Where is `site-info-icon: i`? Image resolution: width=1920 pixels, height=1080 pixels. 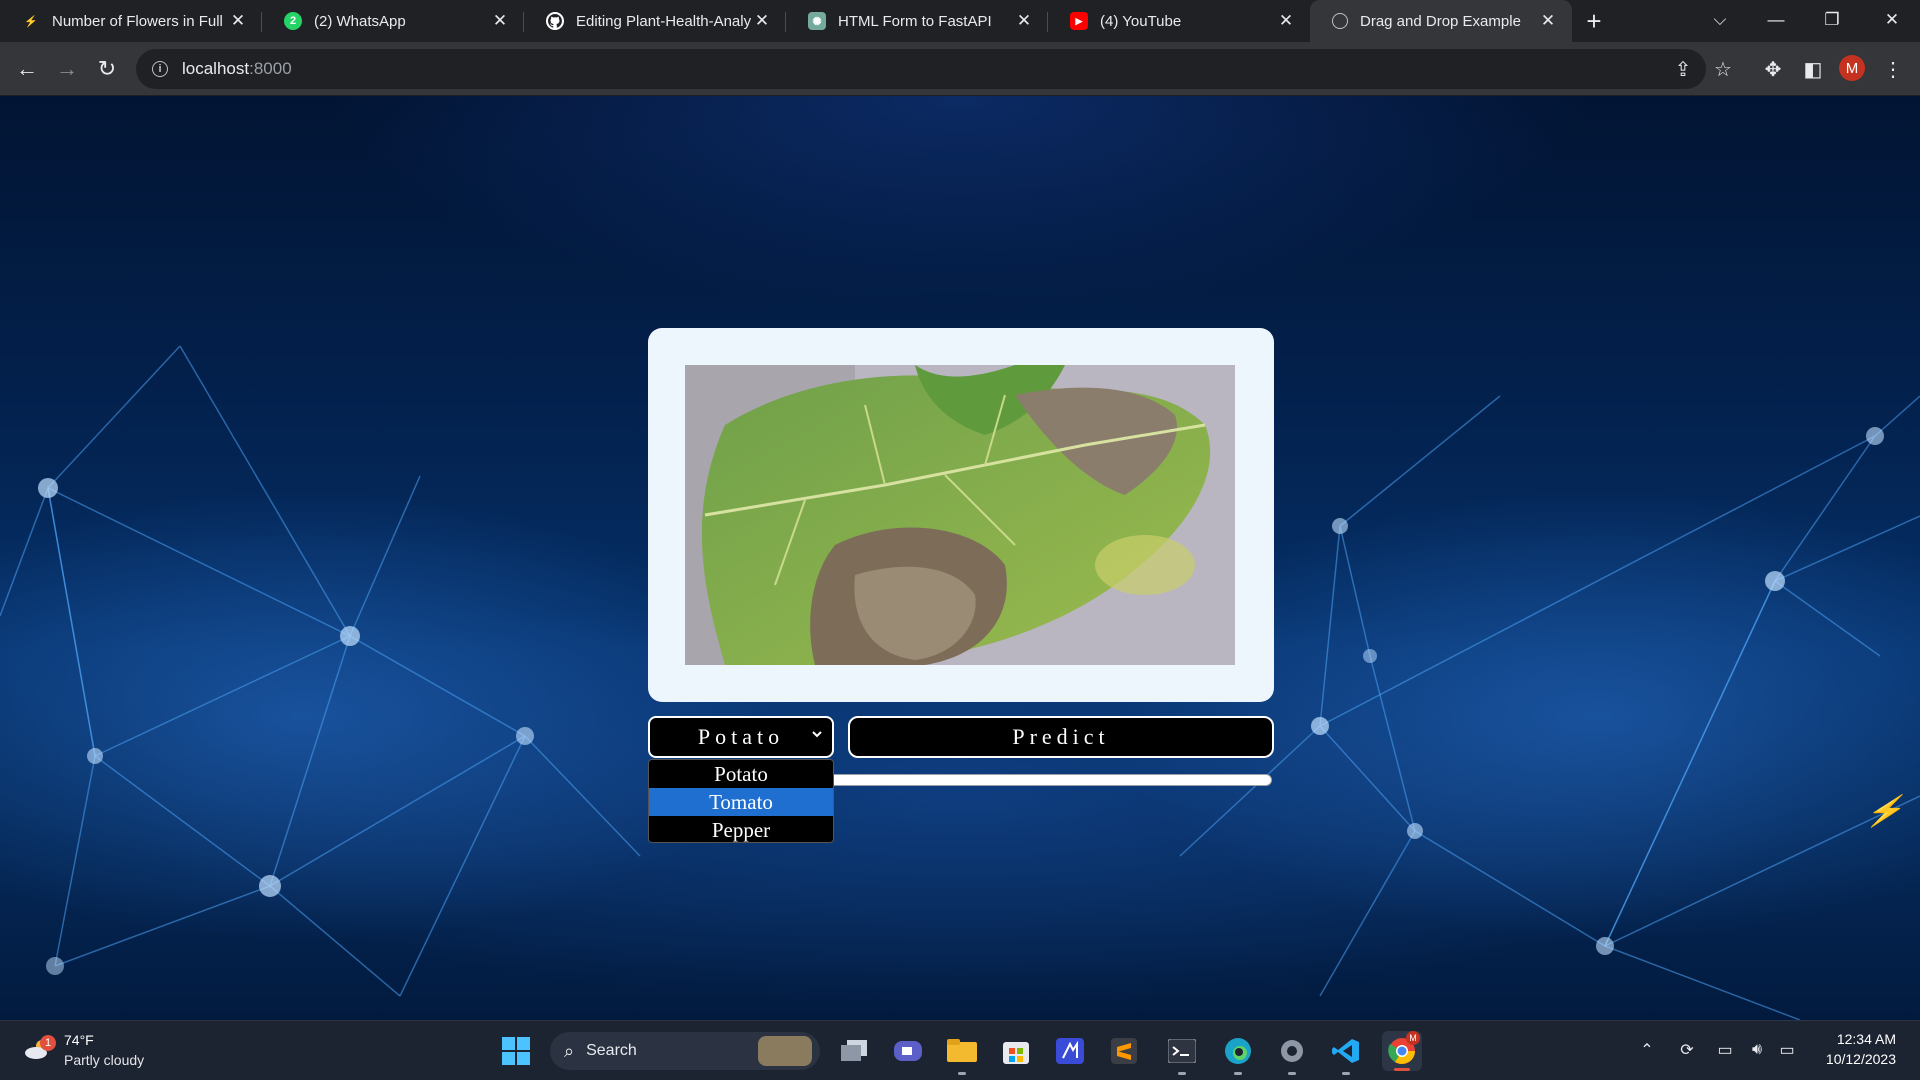
site-info-icon: i is located at coordinates (160, 69).